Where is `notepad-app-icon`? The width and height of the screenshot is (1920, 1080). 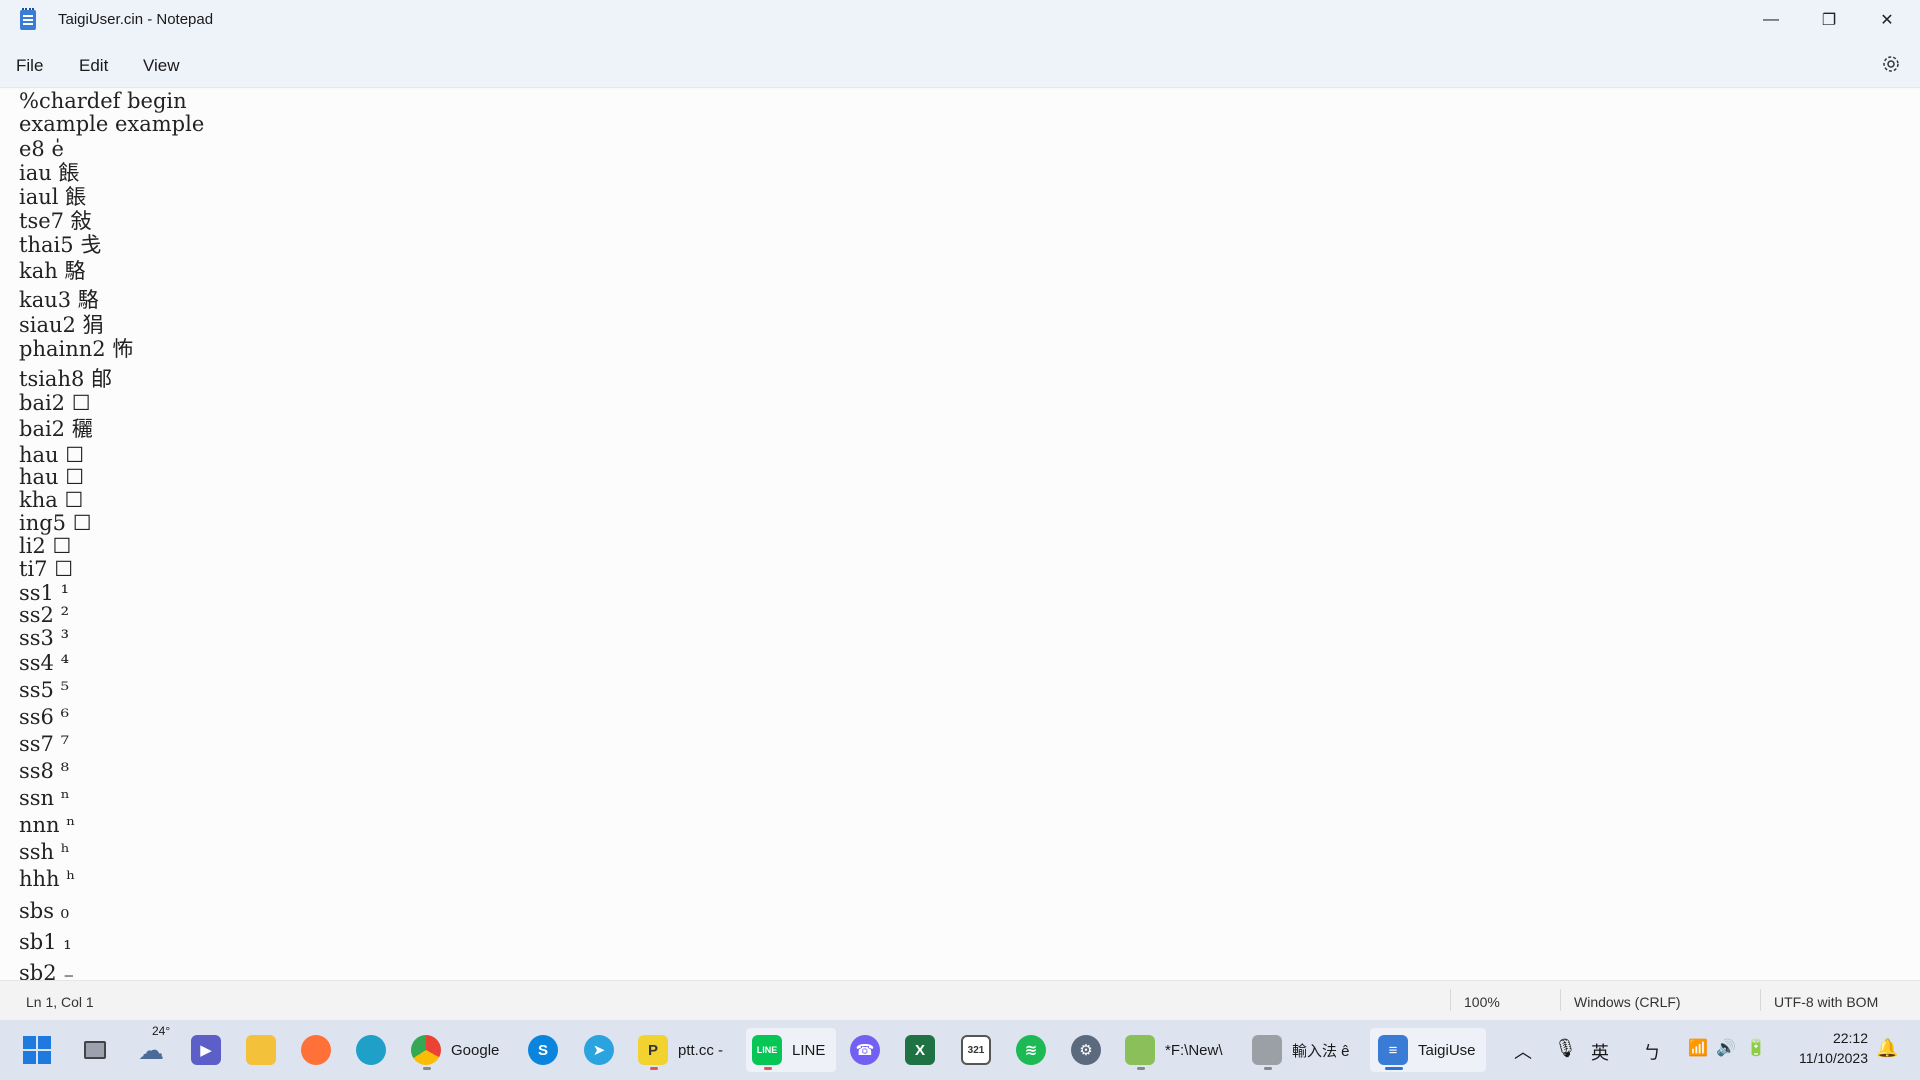
notepad-app-icon is located at coordinates (28, 19).